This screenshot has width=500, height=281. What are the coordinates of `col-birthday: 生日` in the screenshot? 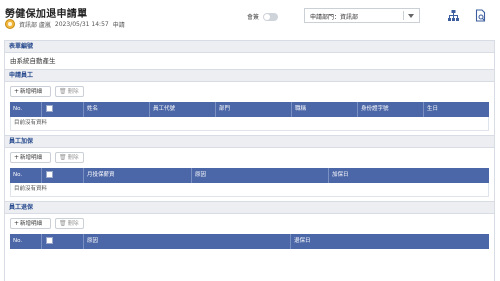 It's located at (433, 109).